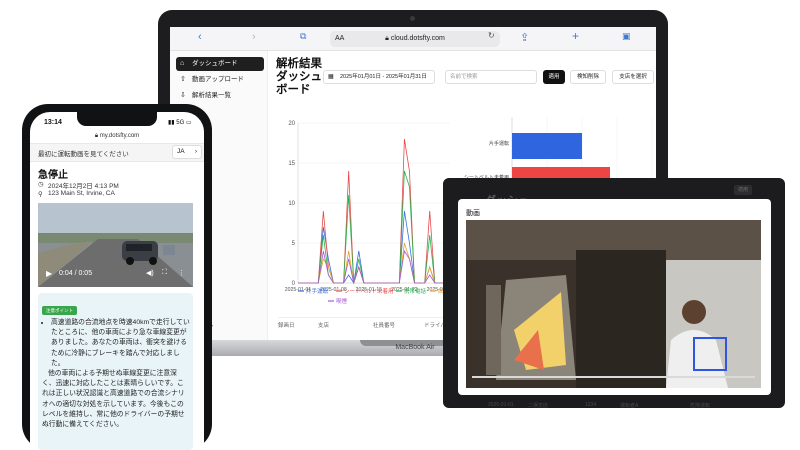  Describe the element at coordinates (384, 326) in the screenshot. I see `table-header-cell: 社員番号` at that location.